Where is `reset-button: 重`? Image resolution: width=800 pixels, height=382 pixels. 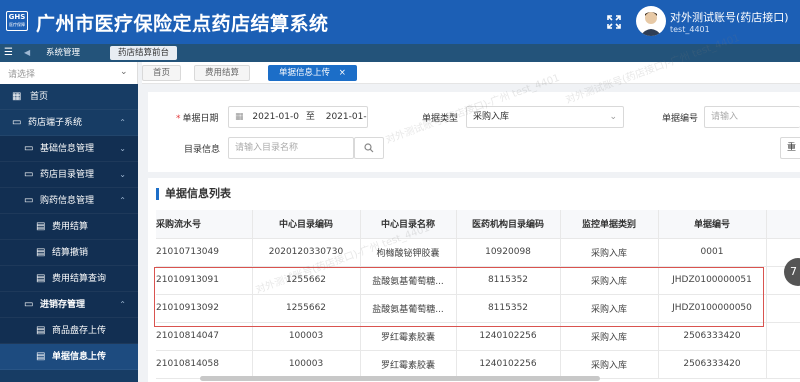 reset-button: 重 is located at coordinates (790, 148).